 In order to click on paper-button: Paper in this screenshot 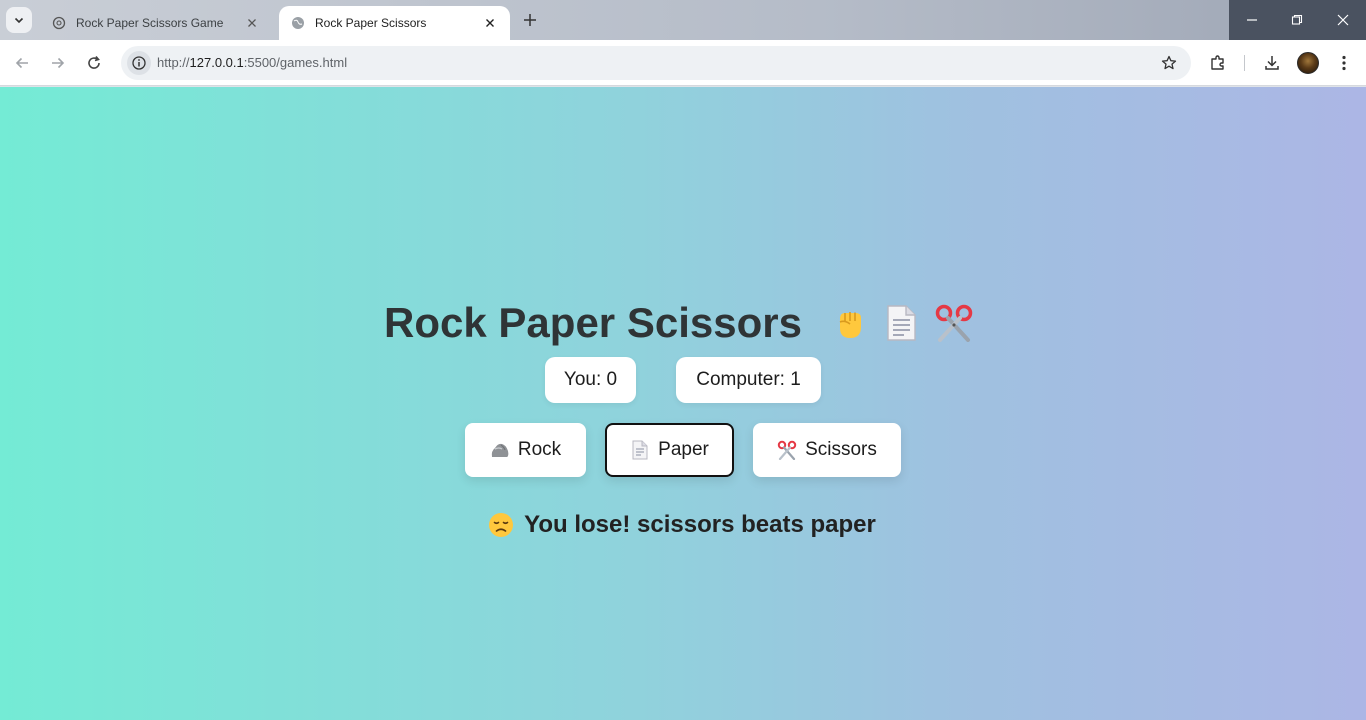, I will do `click(669, 450)`.